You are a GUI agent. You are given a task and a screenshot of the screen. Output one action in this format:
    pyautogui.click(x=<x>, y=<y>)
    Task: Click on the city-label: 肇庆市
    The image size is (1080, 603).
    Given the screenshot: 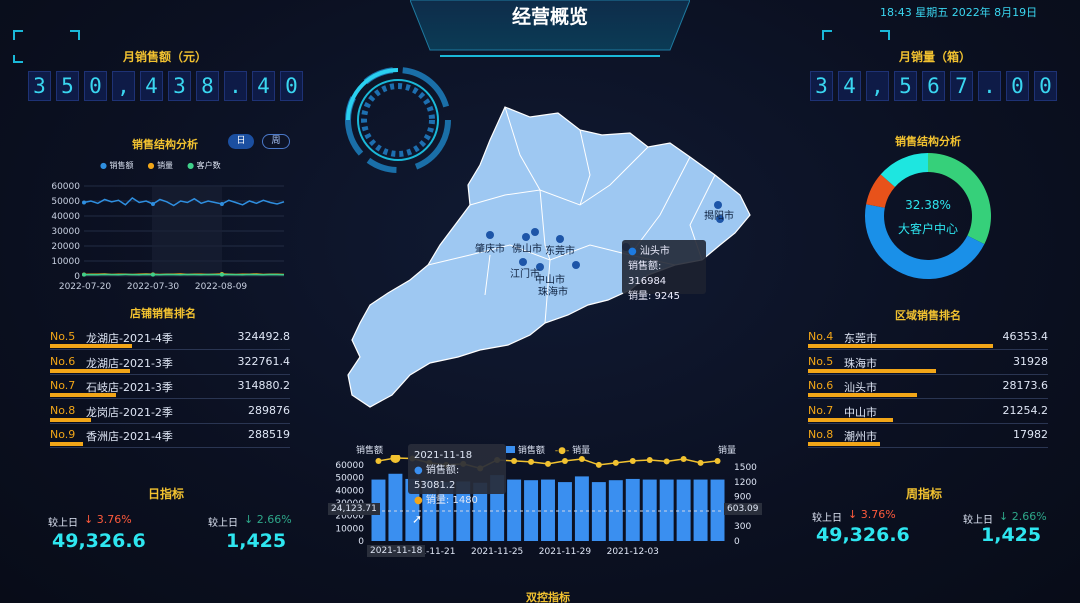 What is the action you would take?
    pyautogui.click(x=490, y=248)
    